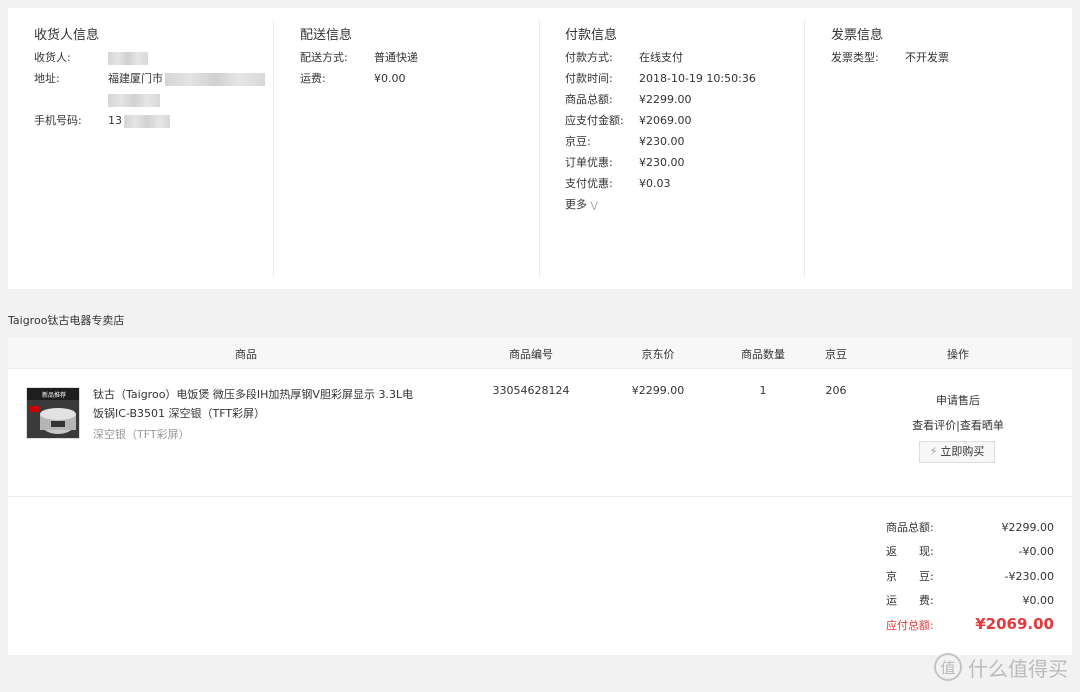  Describe the element at coordinates (910, 600) in the screenshot. I see `summary-row-label: 运 费:` at that location.